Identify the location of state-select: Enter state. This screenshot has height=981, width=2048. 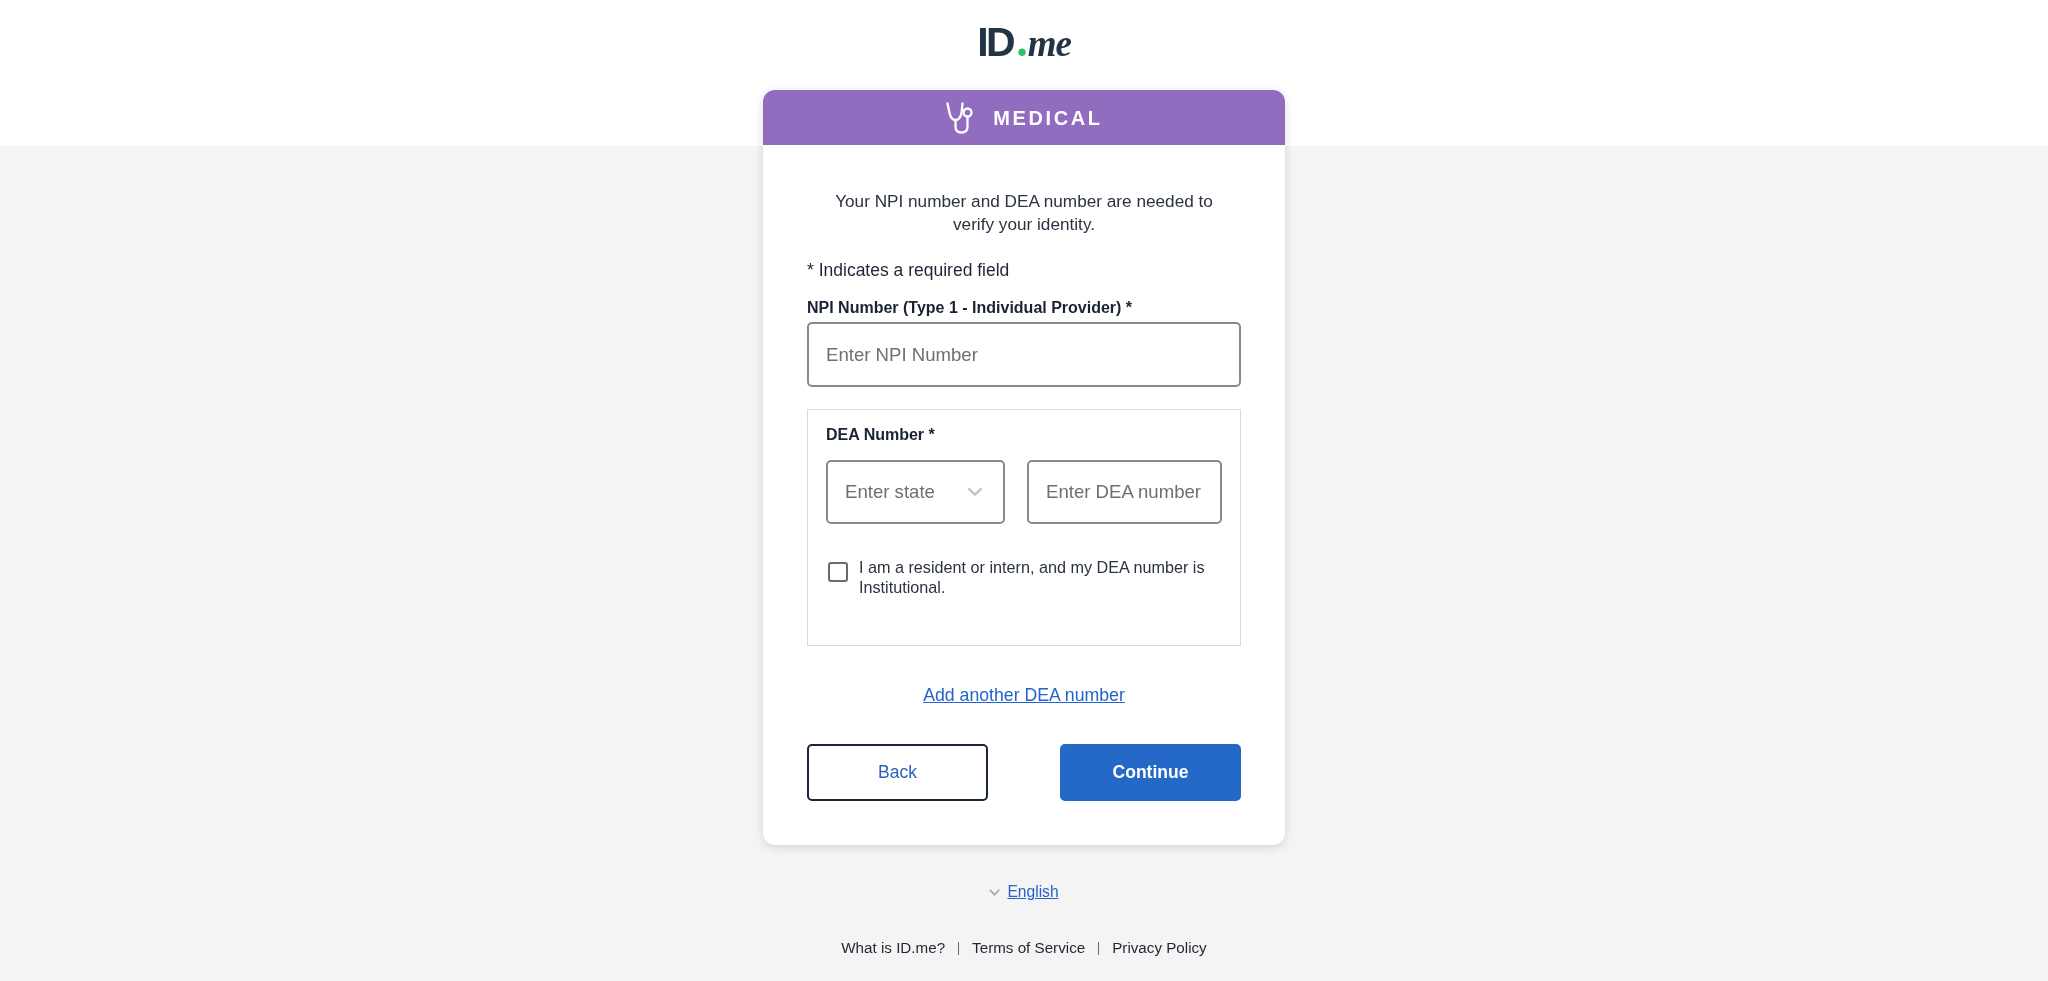
(915, 492).